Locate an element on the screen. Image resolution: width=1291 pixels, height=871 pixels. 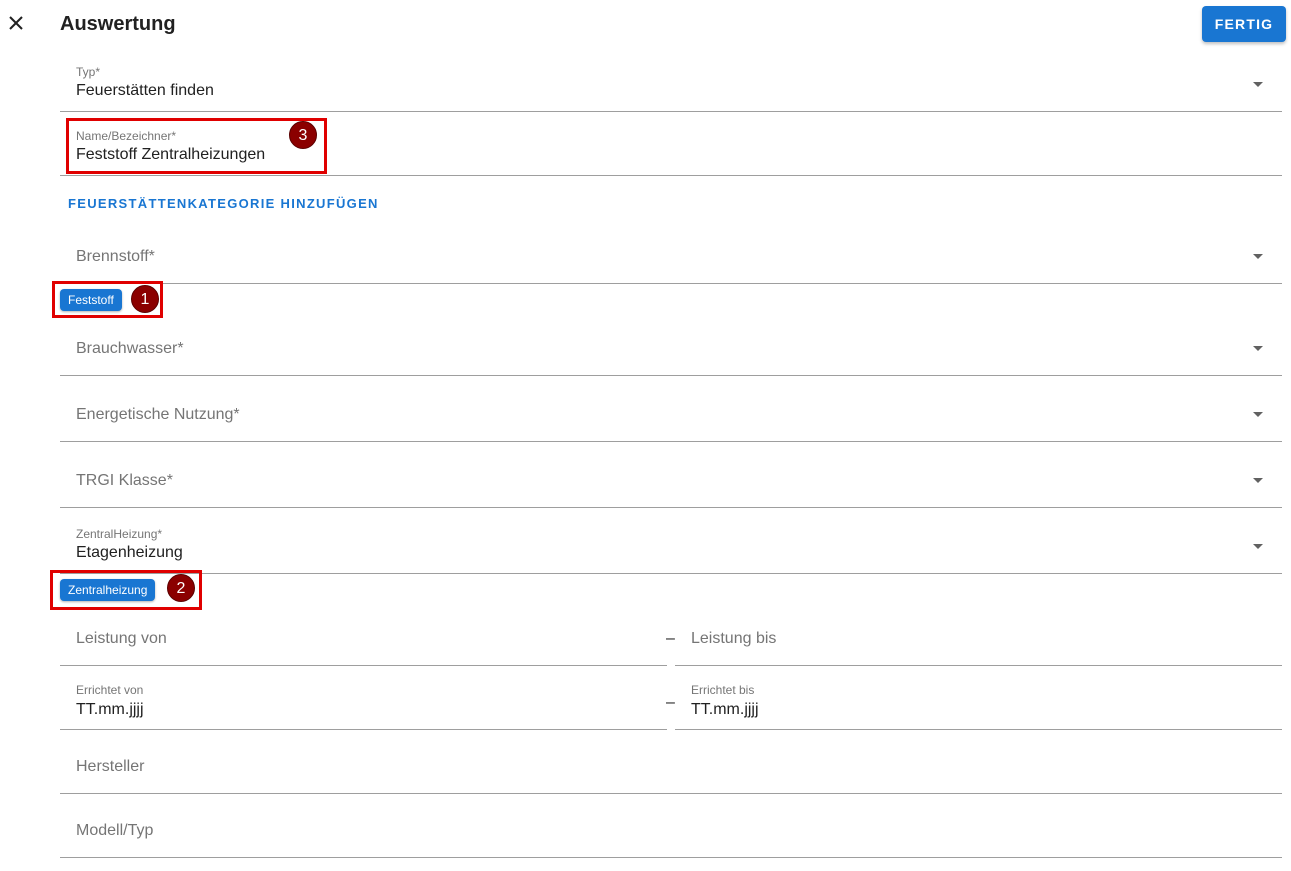
typ-value: Feuerstätten finden is located at coordinates (145, 90).